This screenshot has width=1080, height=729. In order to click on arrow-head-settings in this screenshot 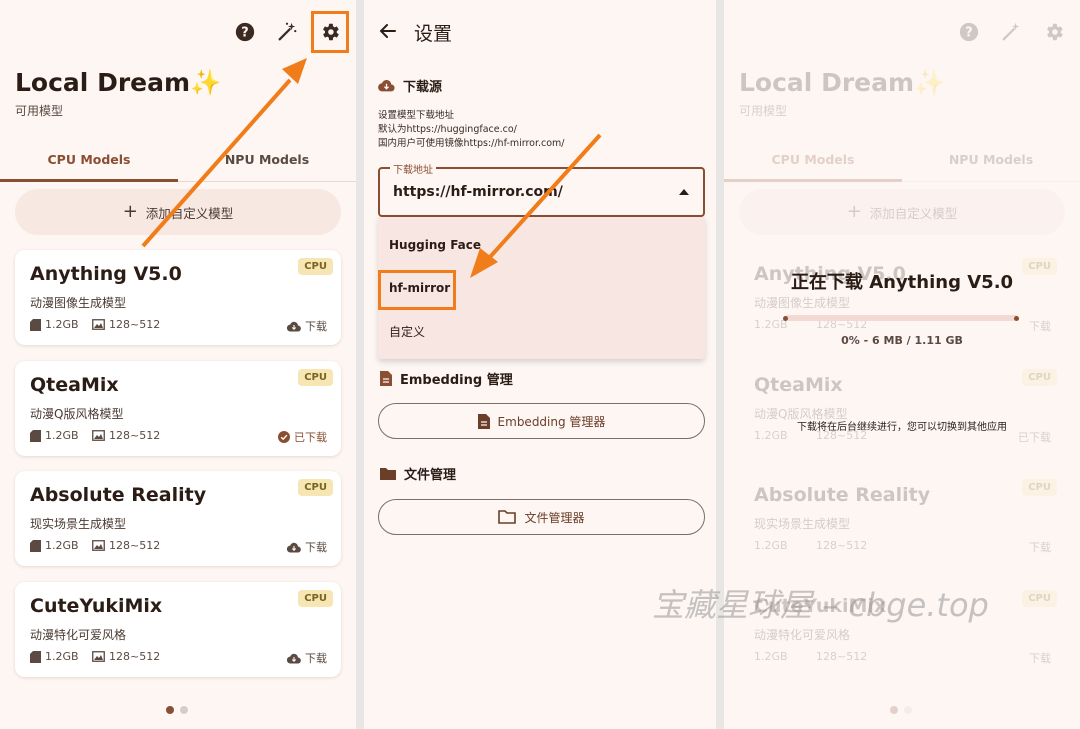, I will do `click(294, 71)`.